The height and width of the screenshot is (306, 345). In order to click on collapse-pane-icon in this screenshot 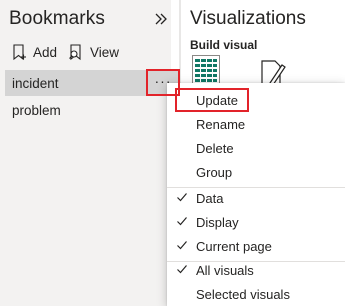, I will do `click(161, 19)`.